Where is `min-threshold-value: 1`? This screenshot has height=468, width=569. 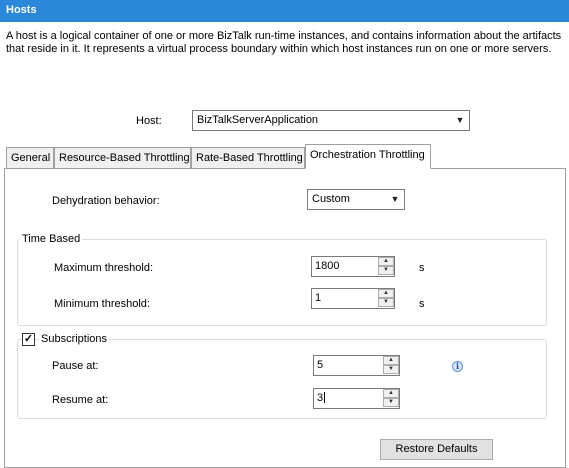 min-threshold-value: 1 is located at coordinates (318, 298).